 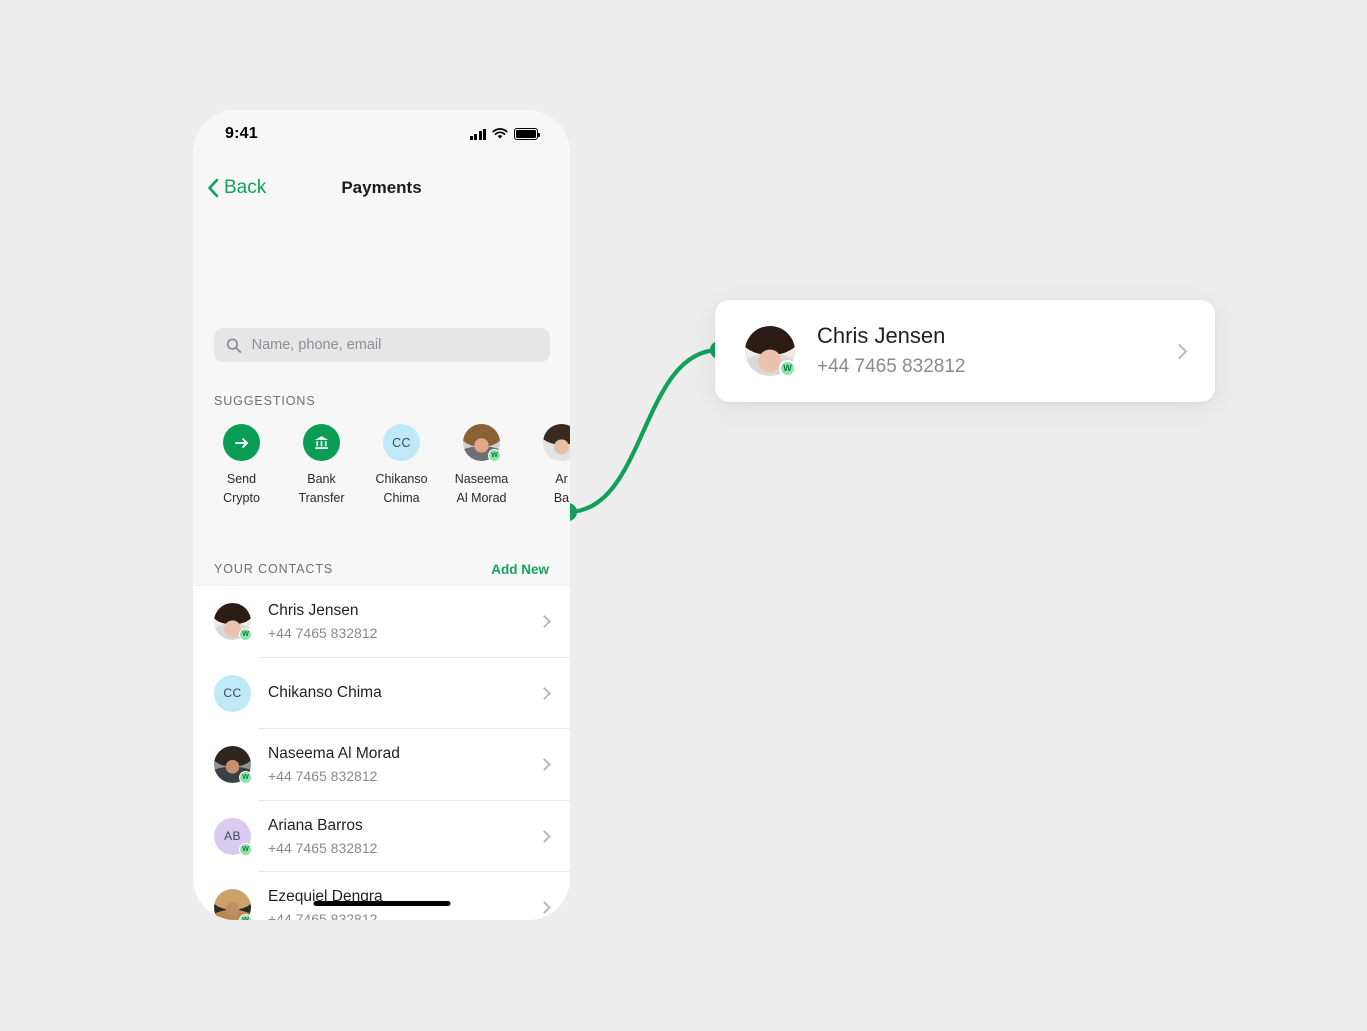 What do you see at coordinates (321, 466) in the screenshot?
I see `suggestion-bank-transfer: Bank Transfer` at bounding box center [321, 466].